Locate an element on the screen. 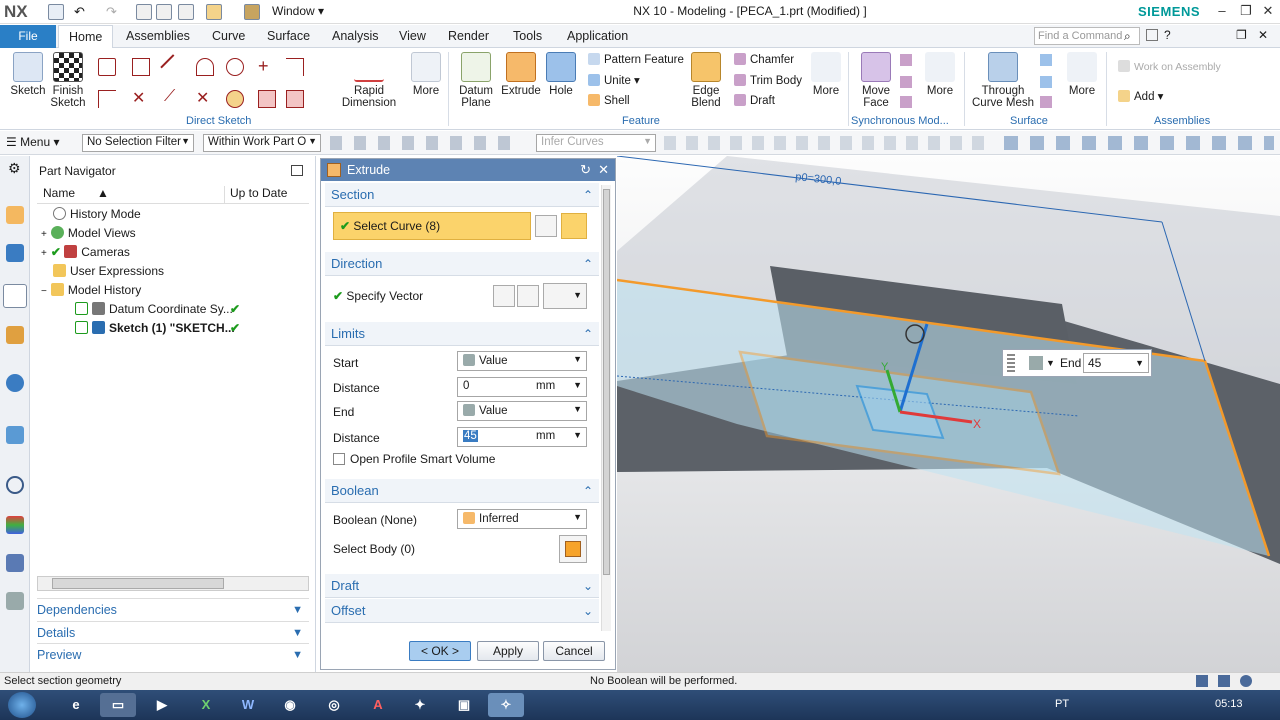 Image resolution: width=1280 pixels, height=720 pixels. restore-button: ❐ is located at coordinates (1246, 11).